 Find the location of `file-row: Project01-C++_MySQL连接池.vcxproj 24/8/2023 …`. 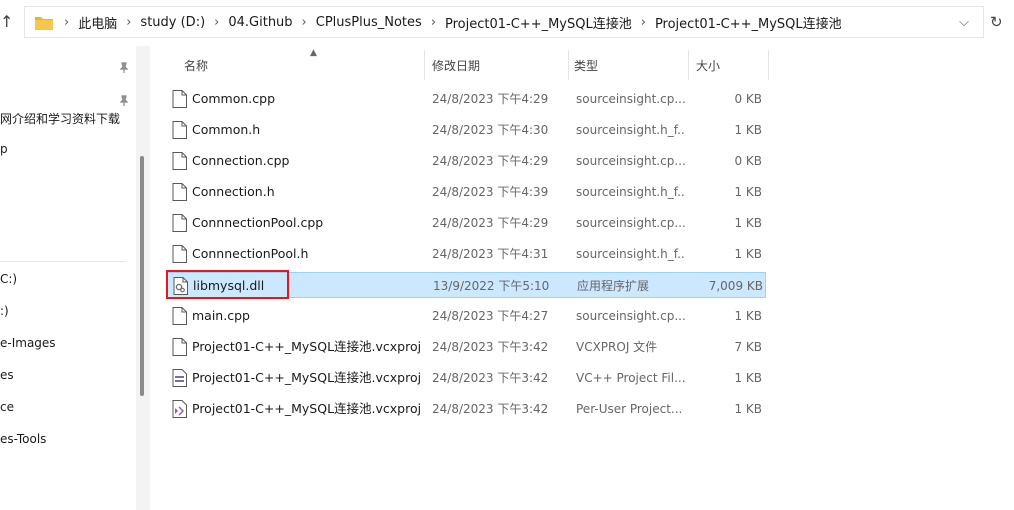

file-row: Project01-C++_MySQL连接池.vcxproj 24/8/2023 … is located at coordinates (466, 347).